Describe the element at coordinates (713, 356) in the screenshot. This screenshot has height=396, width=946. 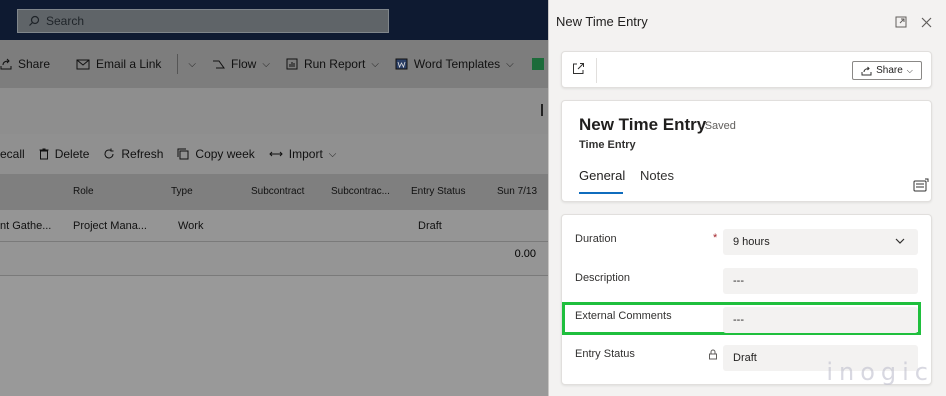
I see `lock-icon` at that location.